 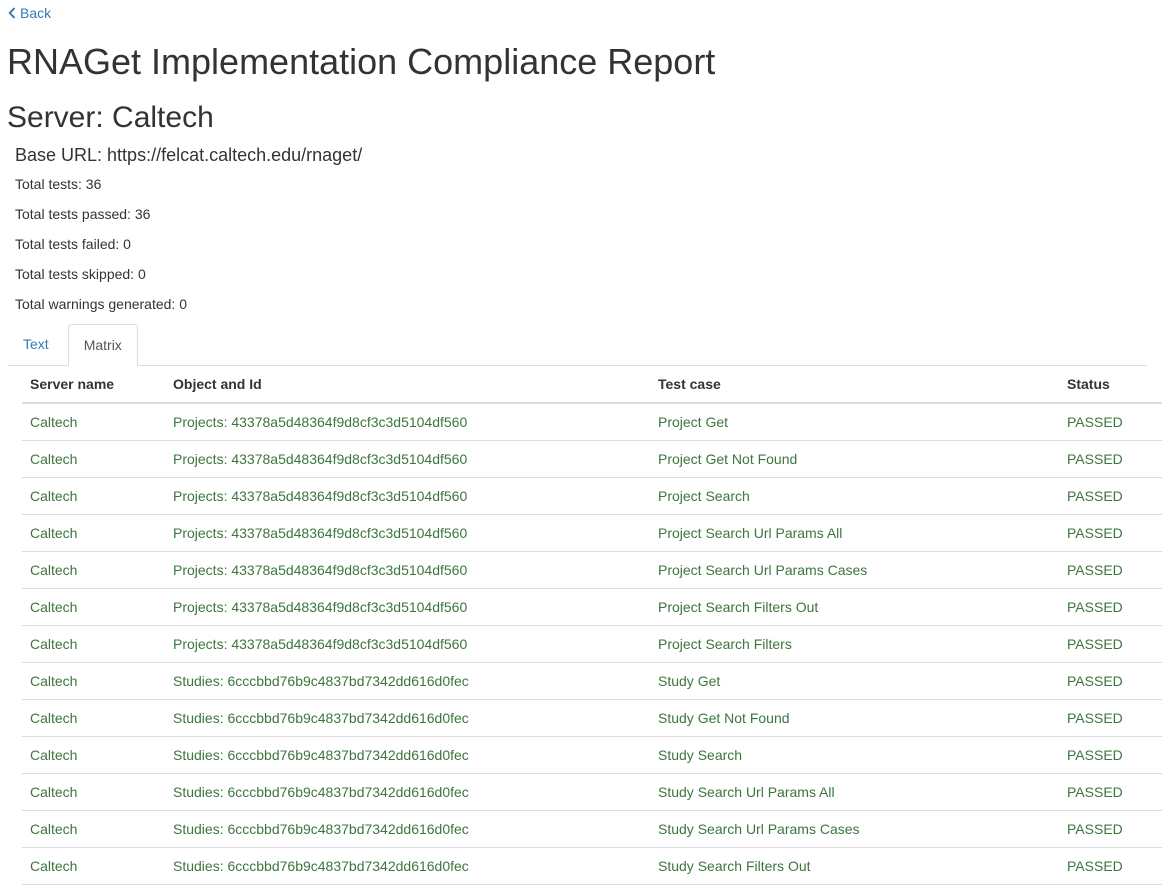 What do you see at coordinates (73, 244) in the screenshot?
I see `stat-tests-failed: Total tests failed: 0` at bounding box center [73, 244].